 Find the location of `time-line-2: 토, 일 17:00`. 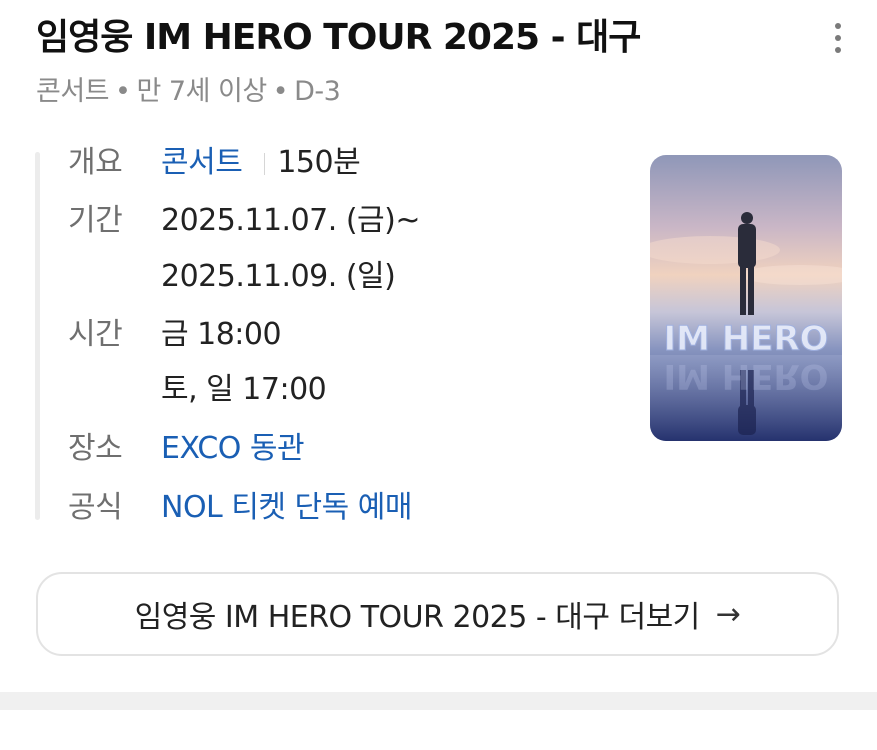

time-line-2: 토, 일 17:00 is located at coordinates (244, 389).